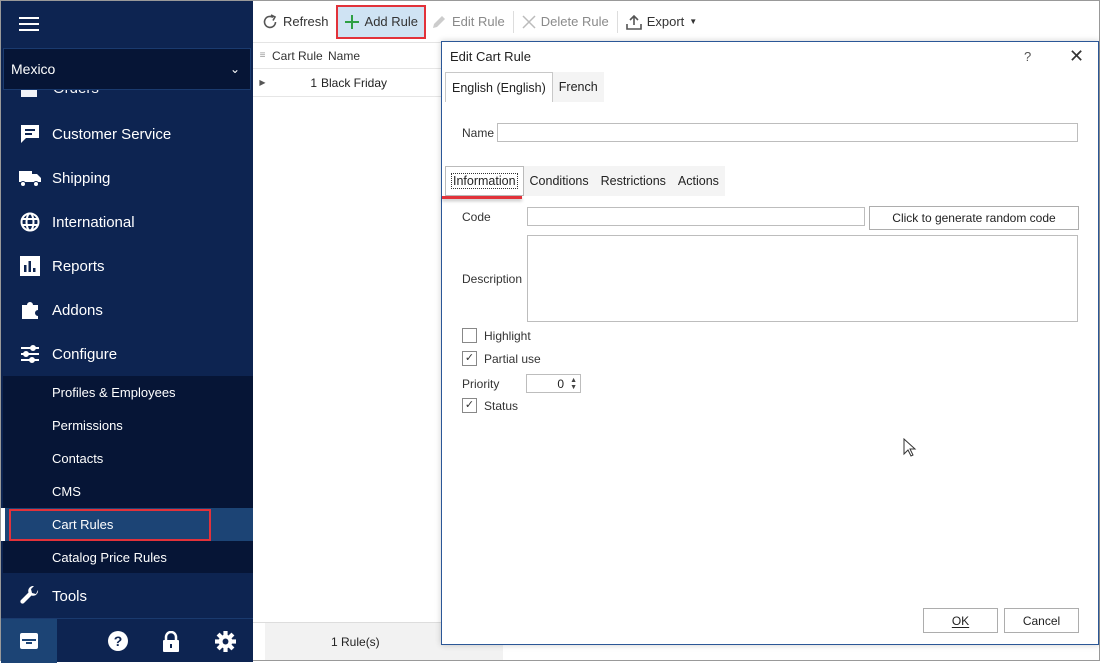 The image size is (1100, 663). Describe the element at coordinates (468, 22) in the screenshot. I see `edit-rule-button: Edit Rule` at that location.